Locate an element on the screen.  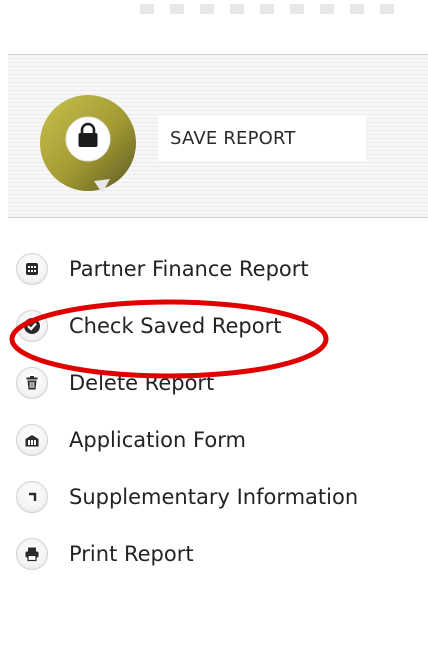
menu-item-application-form: Application Form is located at coordinates (187, 440).